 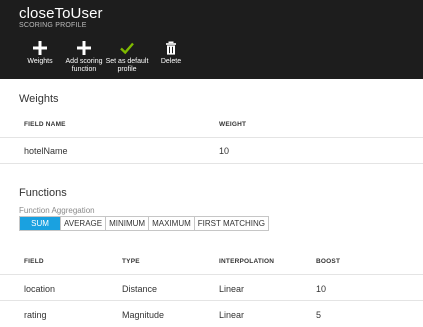 I want to click on aggregation-option-average: AVERAGE, so click(x=84, y=223).